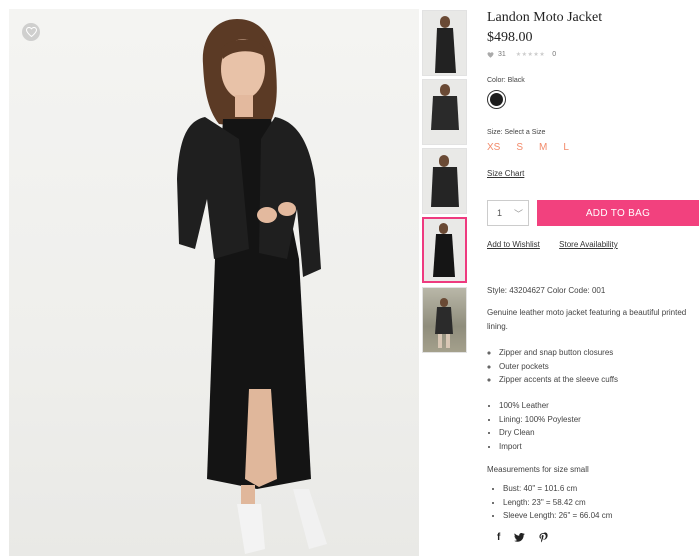  I want to click on product-title: Landon Moto Jacket, so click(545, 17).